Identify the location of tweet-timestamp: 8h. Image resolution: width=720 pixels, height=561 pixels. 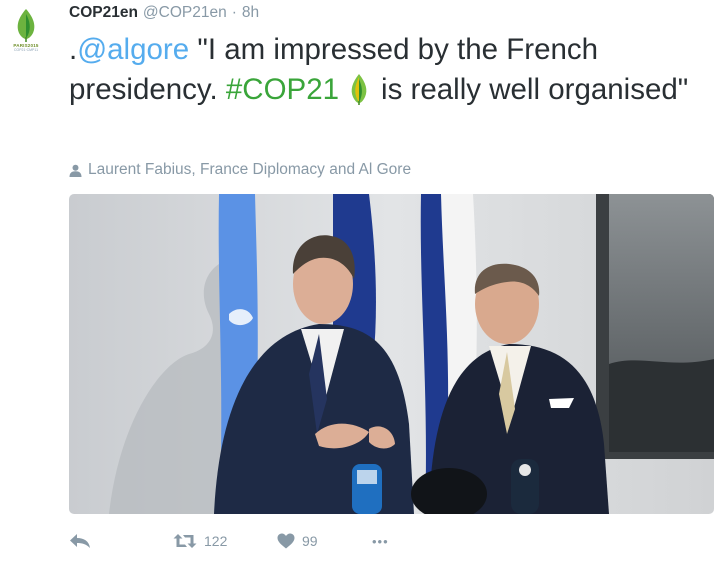
(250, 13).